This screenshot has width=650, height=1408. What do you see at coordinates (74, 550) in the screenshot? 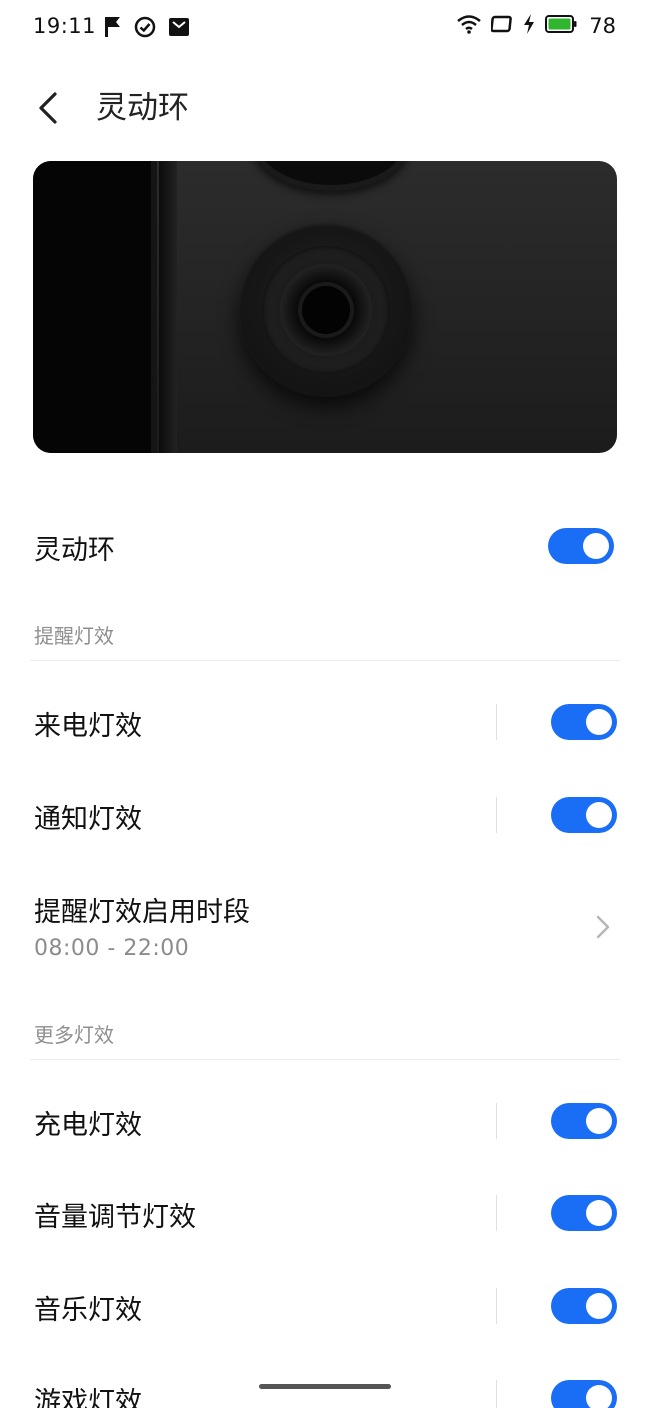
I see `main-toggle-label: 灵动环` at bounding box center [74, 550].